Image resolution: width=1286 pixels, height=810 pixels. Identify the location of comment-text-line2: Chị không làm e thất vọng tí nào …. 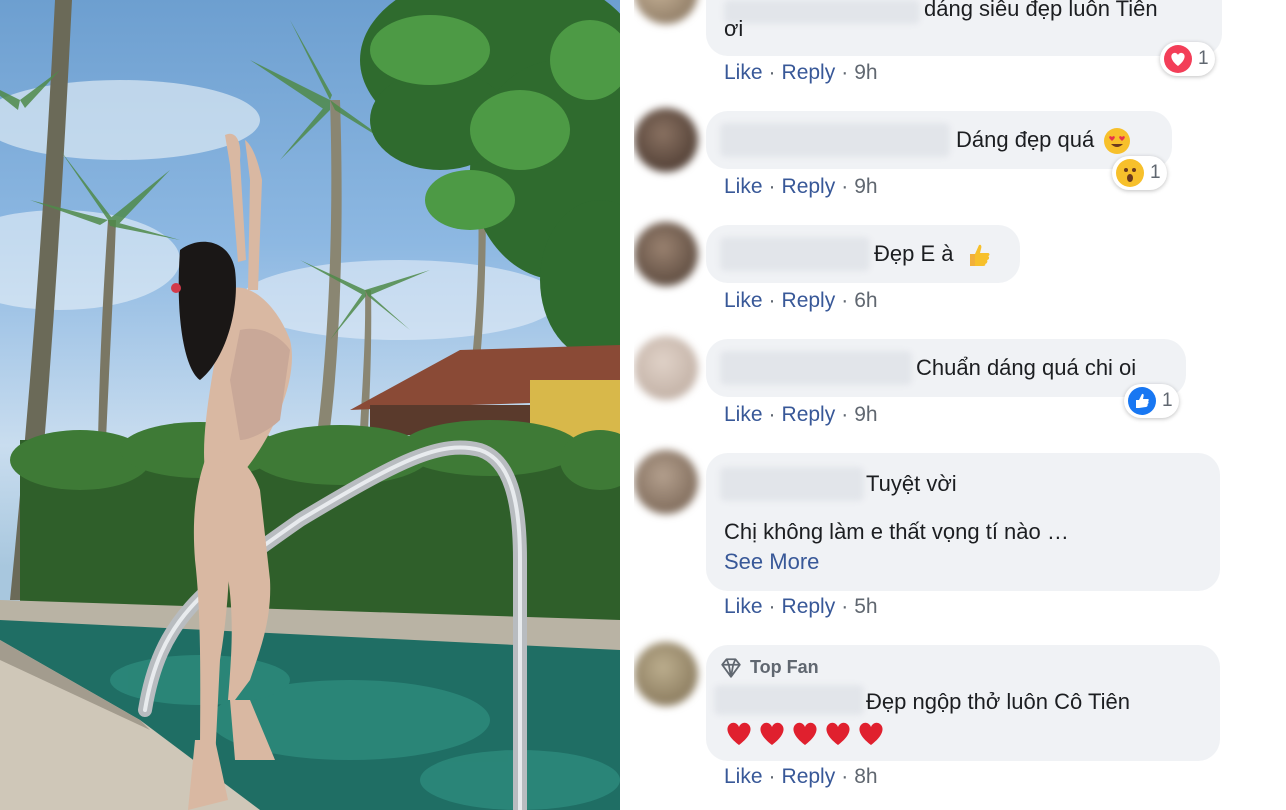
(896, 531).